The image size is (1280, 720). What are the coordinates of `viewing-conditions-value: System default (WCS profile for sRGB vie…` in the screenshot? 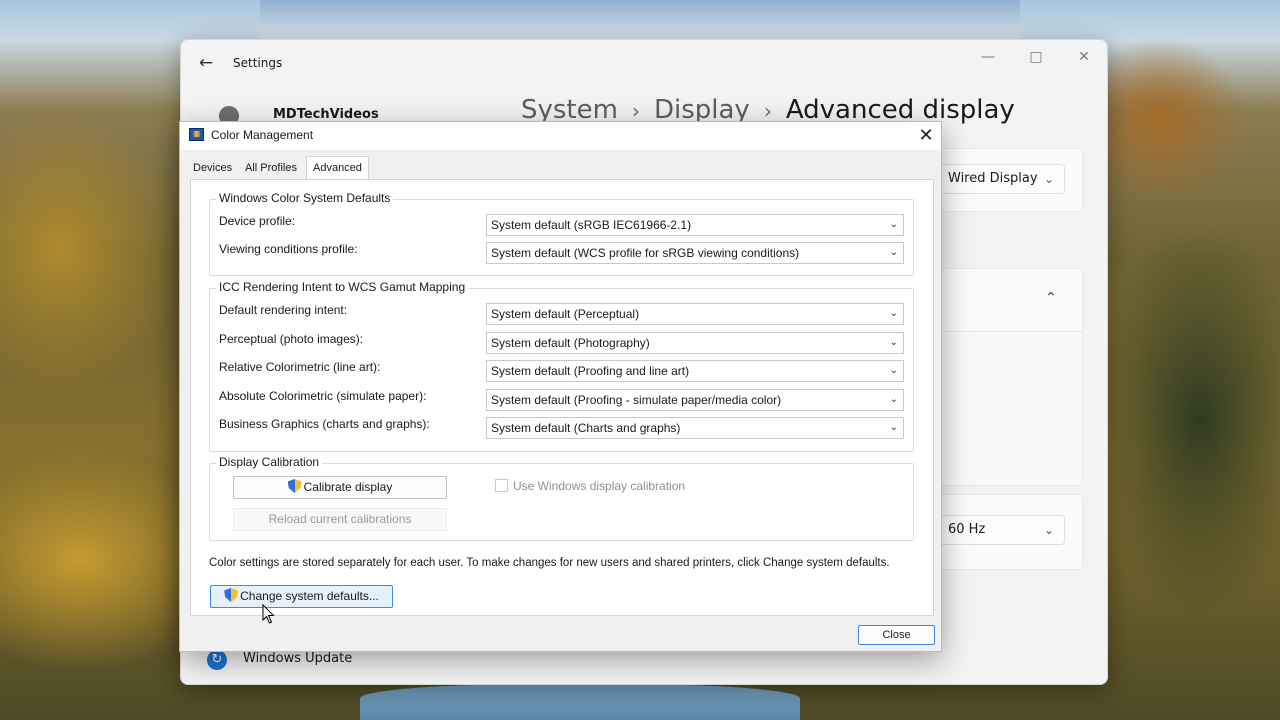 It's located at (645, 253).